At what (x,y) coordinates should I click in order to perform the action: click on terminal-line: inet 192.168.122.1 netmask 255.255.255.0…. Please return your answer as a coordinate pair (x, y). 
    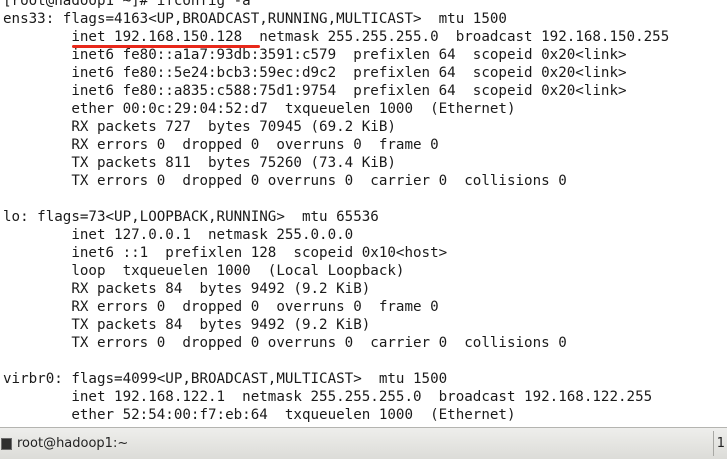
    Looking at the image, I should click on (328, 397).